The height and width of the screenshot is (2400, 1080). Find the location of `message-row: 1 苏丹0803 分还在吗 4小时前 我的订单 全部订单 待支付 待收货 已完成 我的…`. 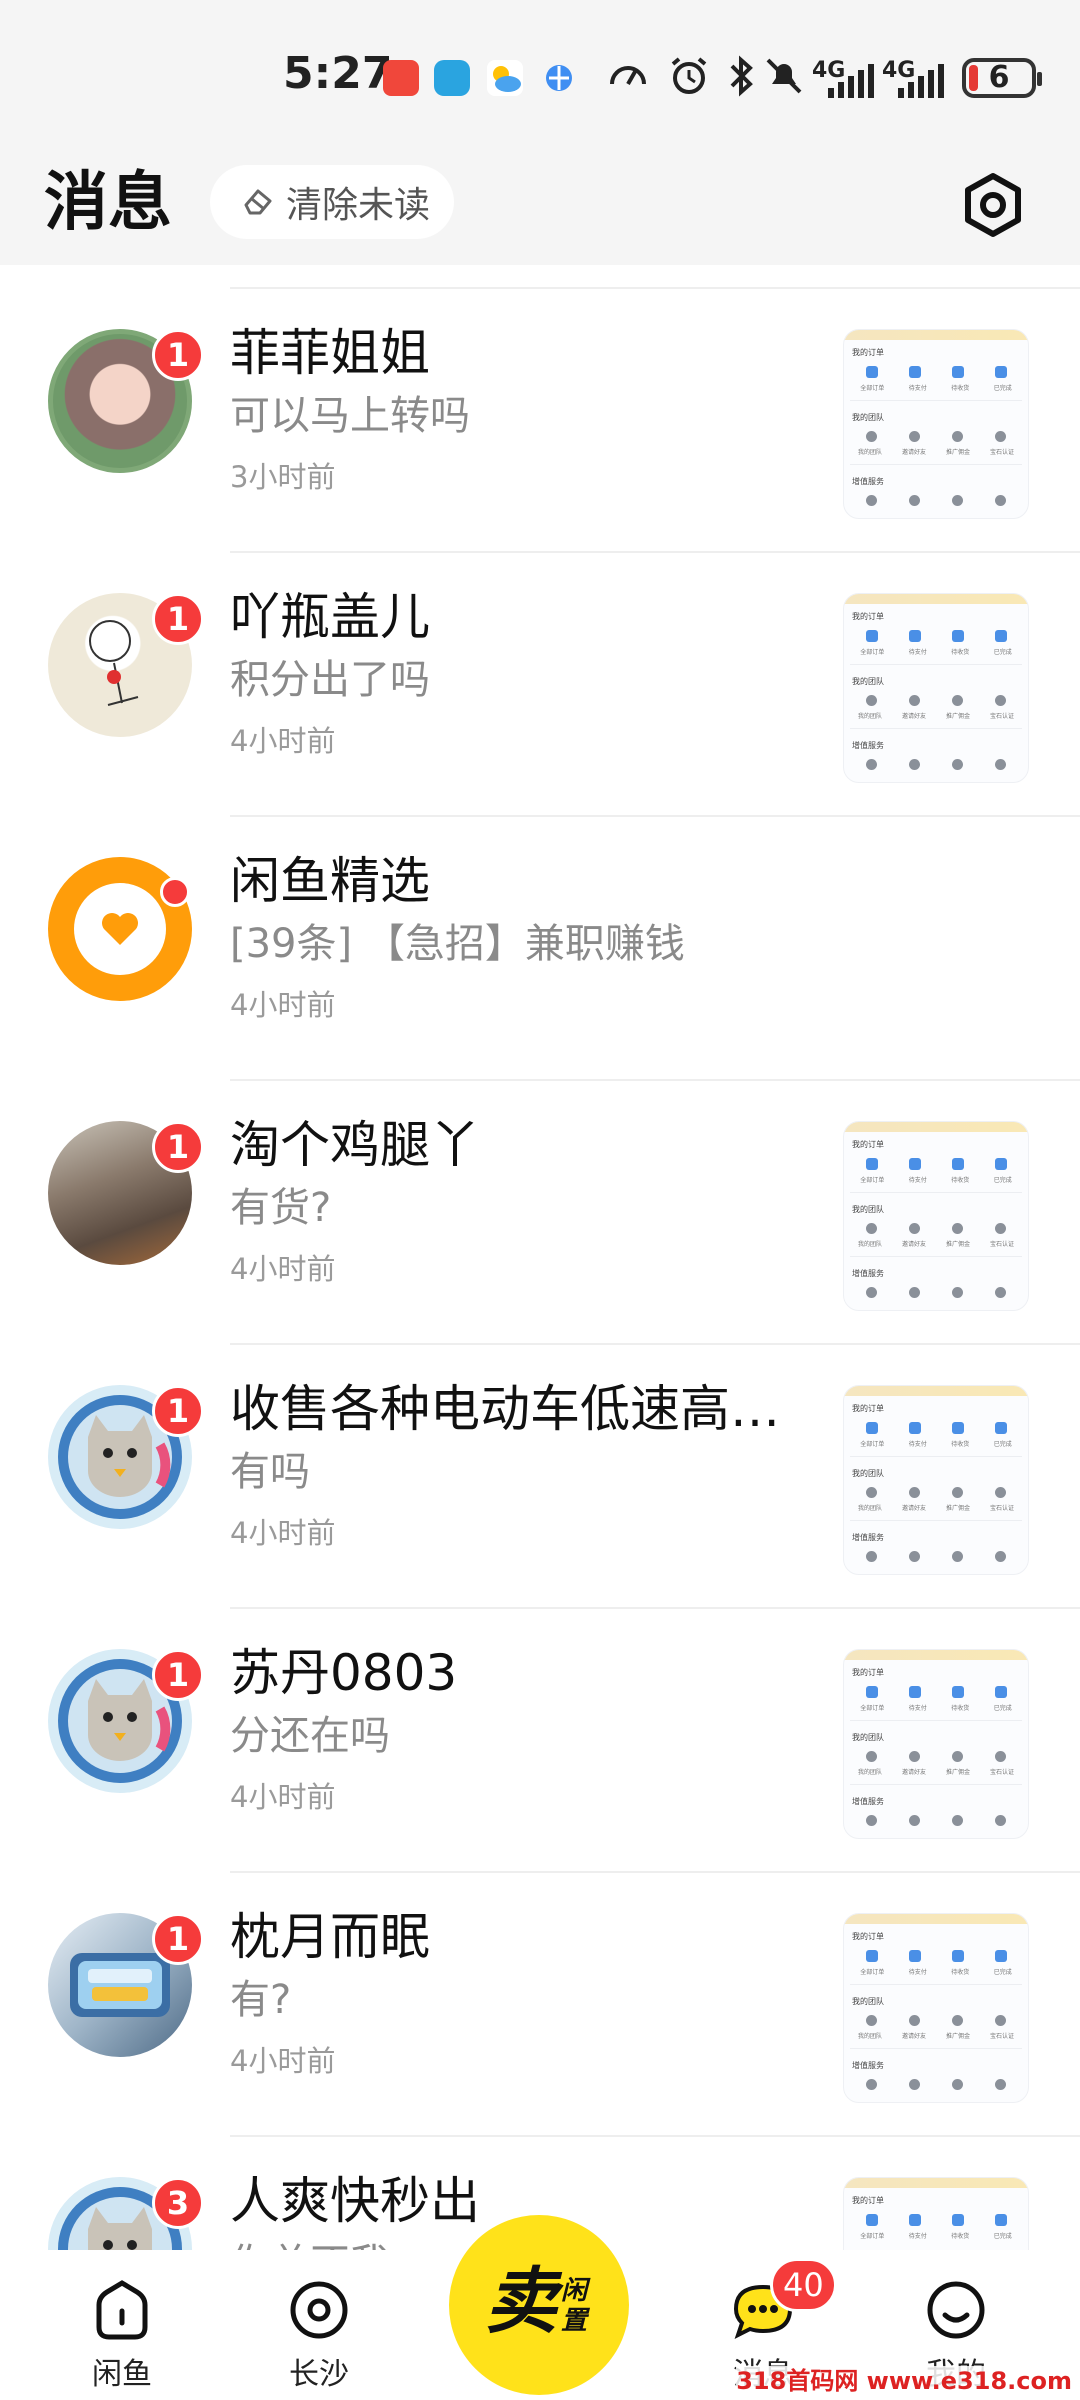

message-row: 1 苏丹0803 分还在吗 4小时前 我的订单 全部订单 待支付 待收货 已完成 我的… is located at coordinates (540, 1741).